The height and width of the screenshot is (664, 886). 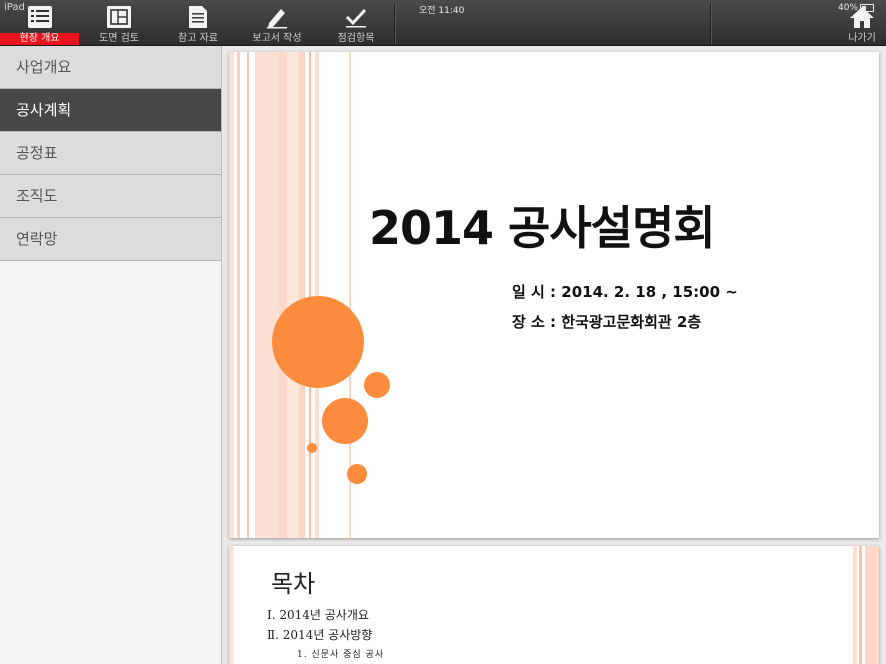 I want to click on document-icon, so click(x=198, y=17).